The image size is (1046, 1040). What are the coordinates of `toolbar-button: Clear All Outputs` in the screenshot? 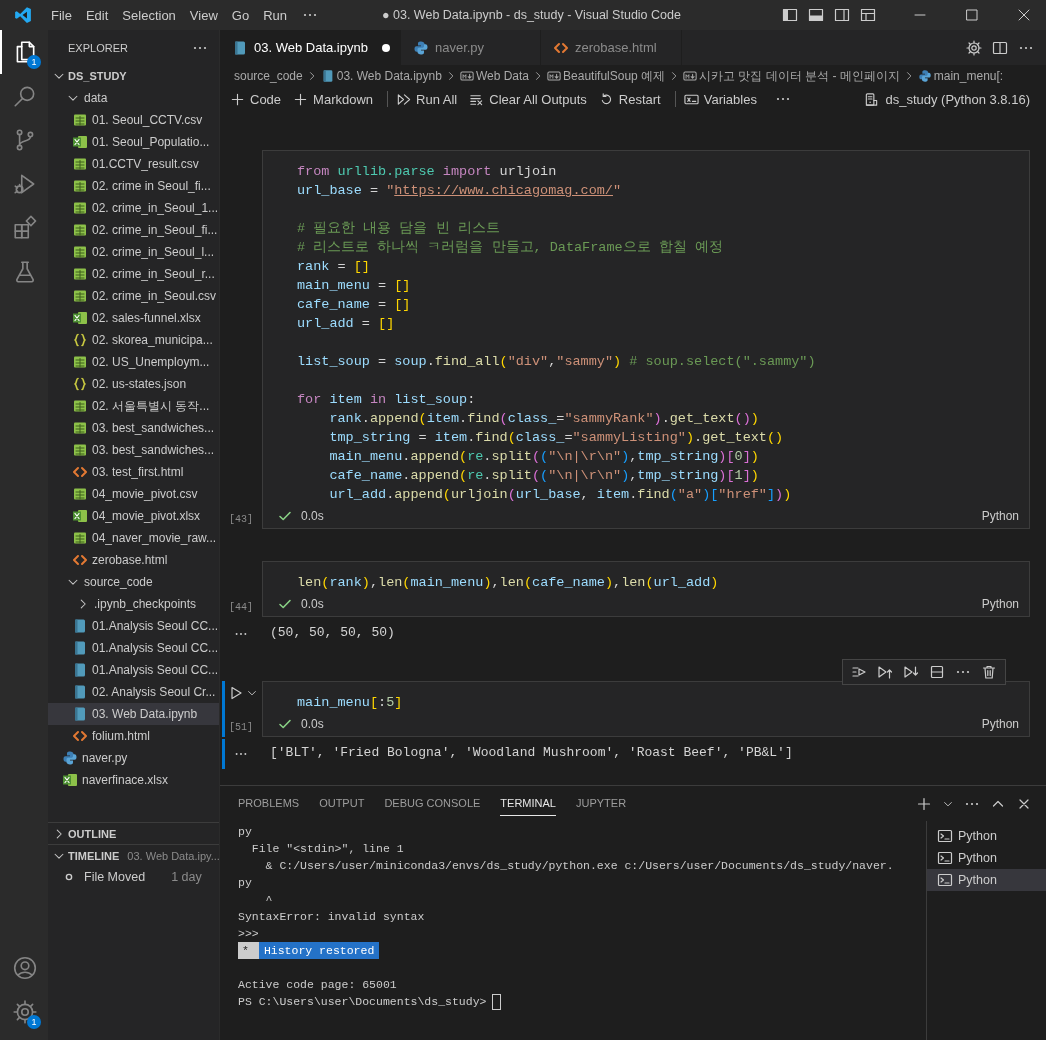 It's located at (531, 99).